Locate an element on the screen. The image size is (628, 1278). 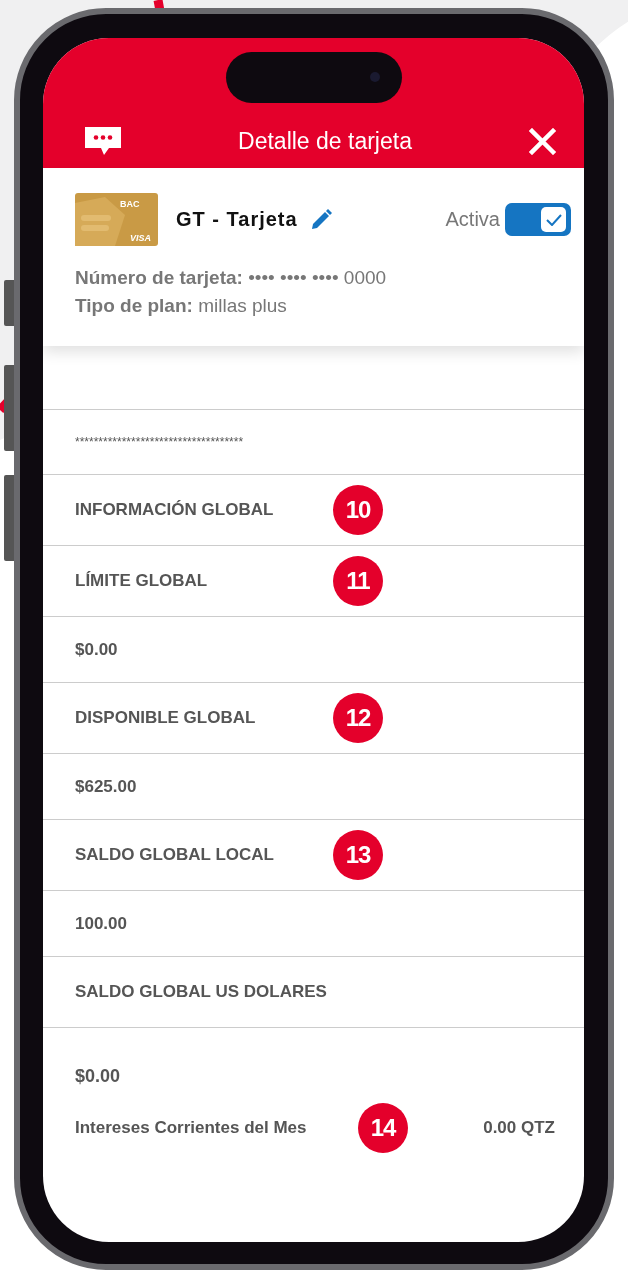
plan-type-text: Tipo de plan: millas plus is located at coordinates (181, 306).